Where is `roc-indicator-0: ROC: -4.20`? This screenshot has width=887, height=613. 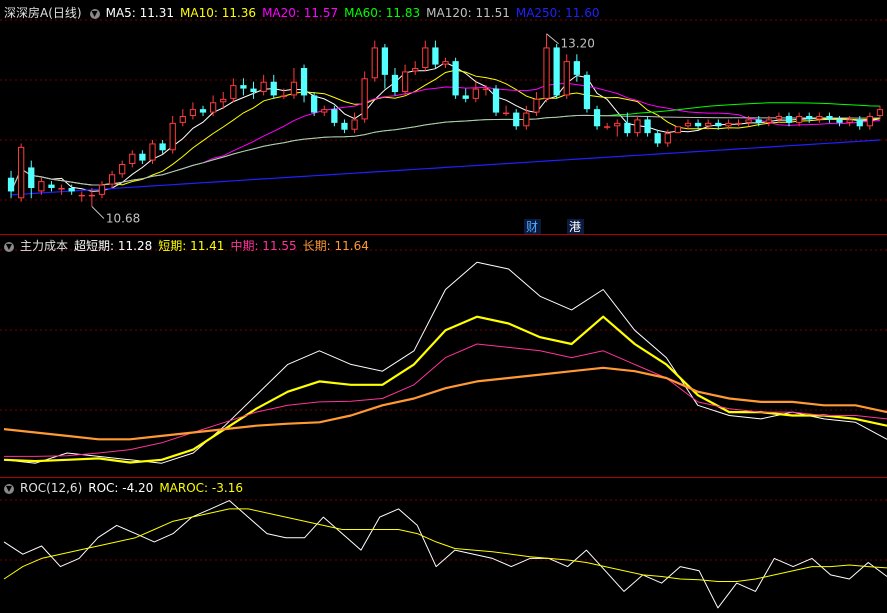
roc-indicator-0: ROC: -4.20 is located at coordinates (121, 488).